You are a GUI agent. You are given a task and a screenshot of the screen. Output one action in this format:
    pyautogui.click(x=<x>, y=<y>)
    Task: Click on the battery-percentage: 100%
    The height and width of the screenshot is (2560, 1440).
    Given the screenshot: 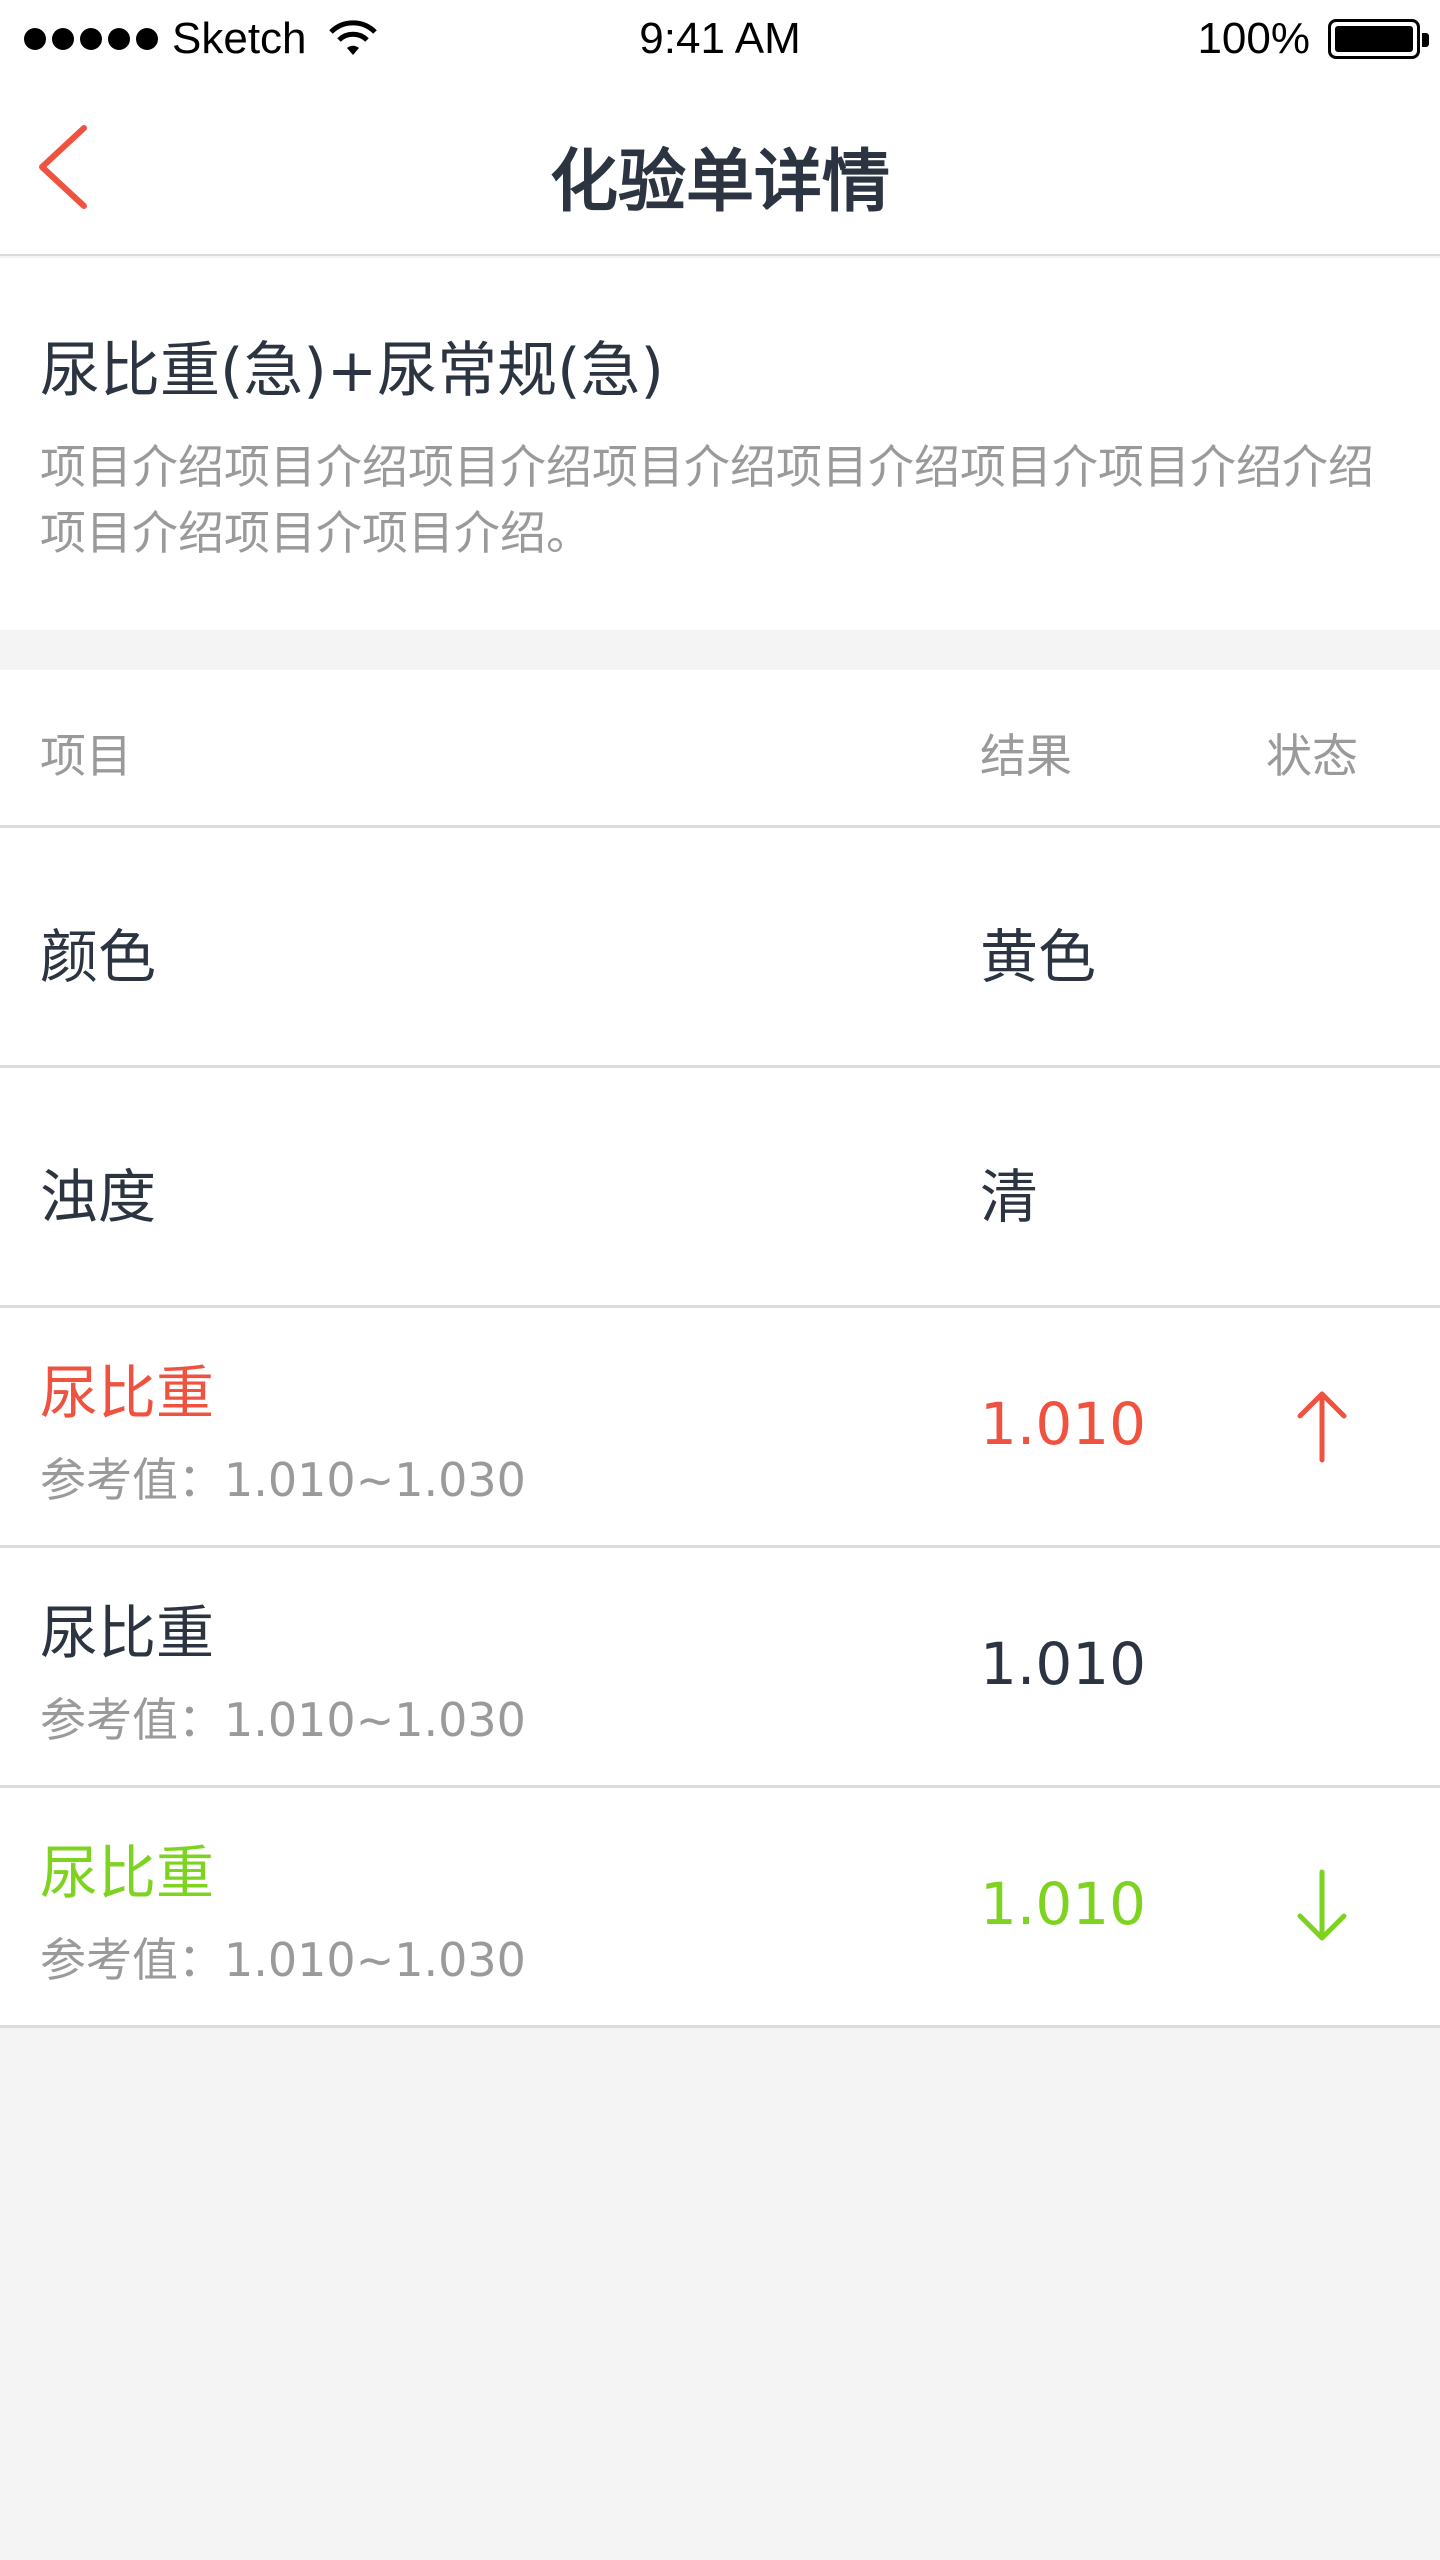 What is the action you would take?
    pyautogui.click(x=1253, y=38)
    